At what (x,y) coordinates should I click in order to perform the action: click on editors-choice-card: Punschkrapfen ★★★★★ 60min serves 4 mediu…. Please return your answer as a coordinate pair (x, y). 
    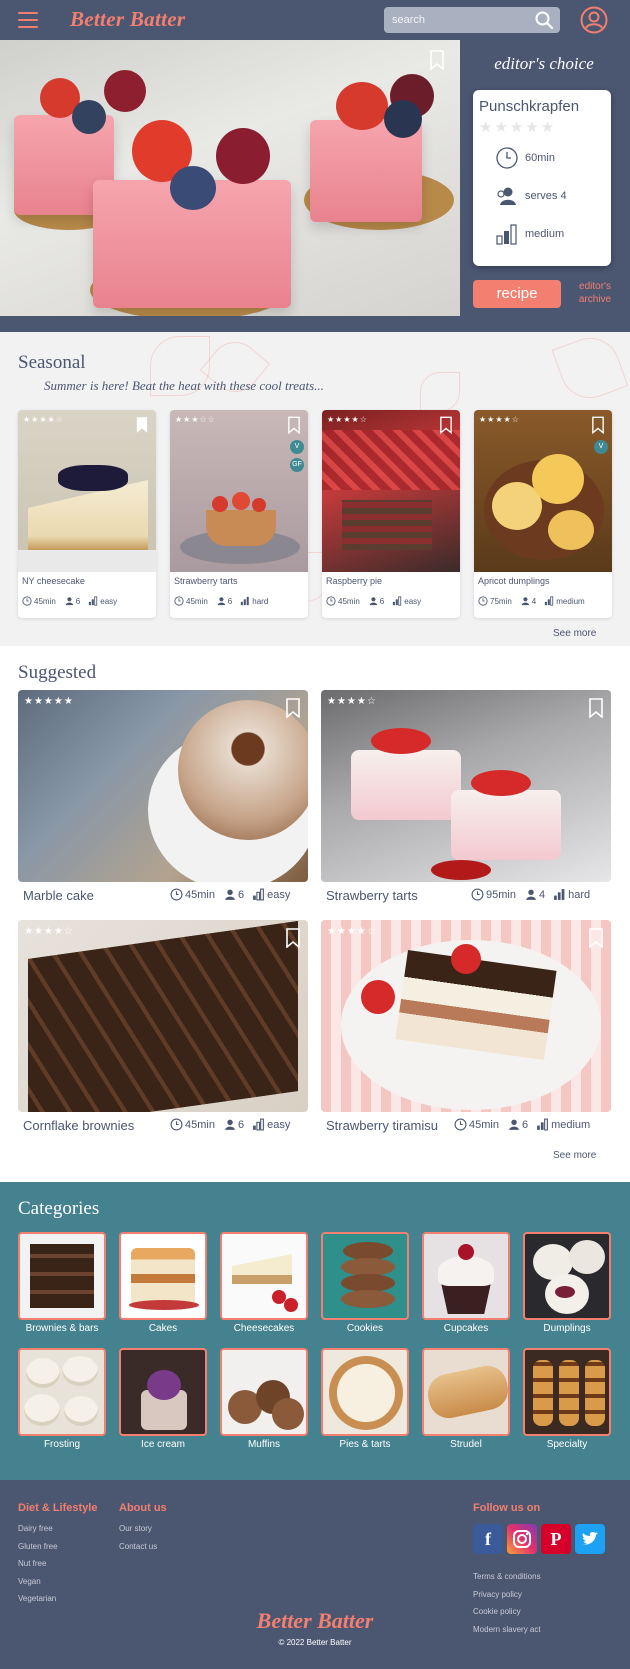
    Looking at the image, I should click on (542, 178).